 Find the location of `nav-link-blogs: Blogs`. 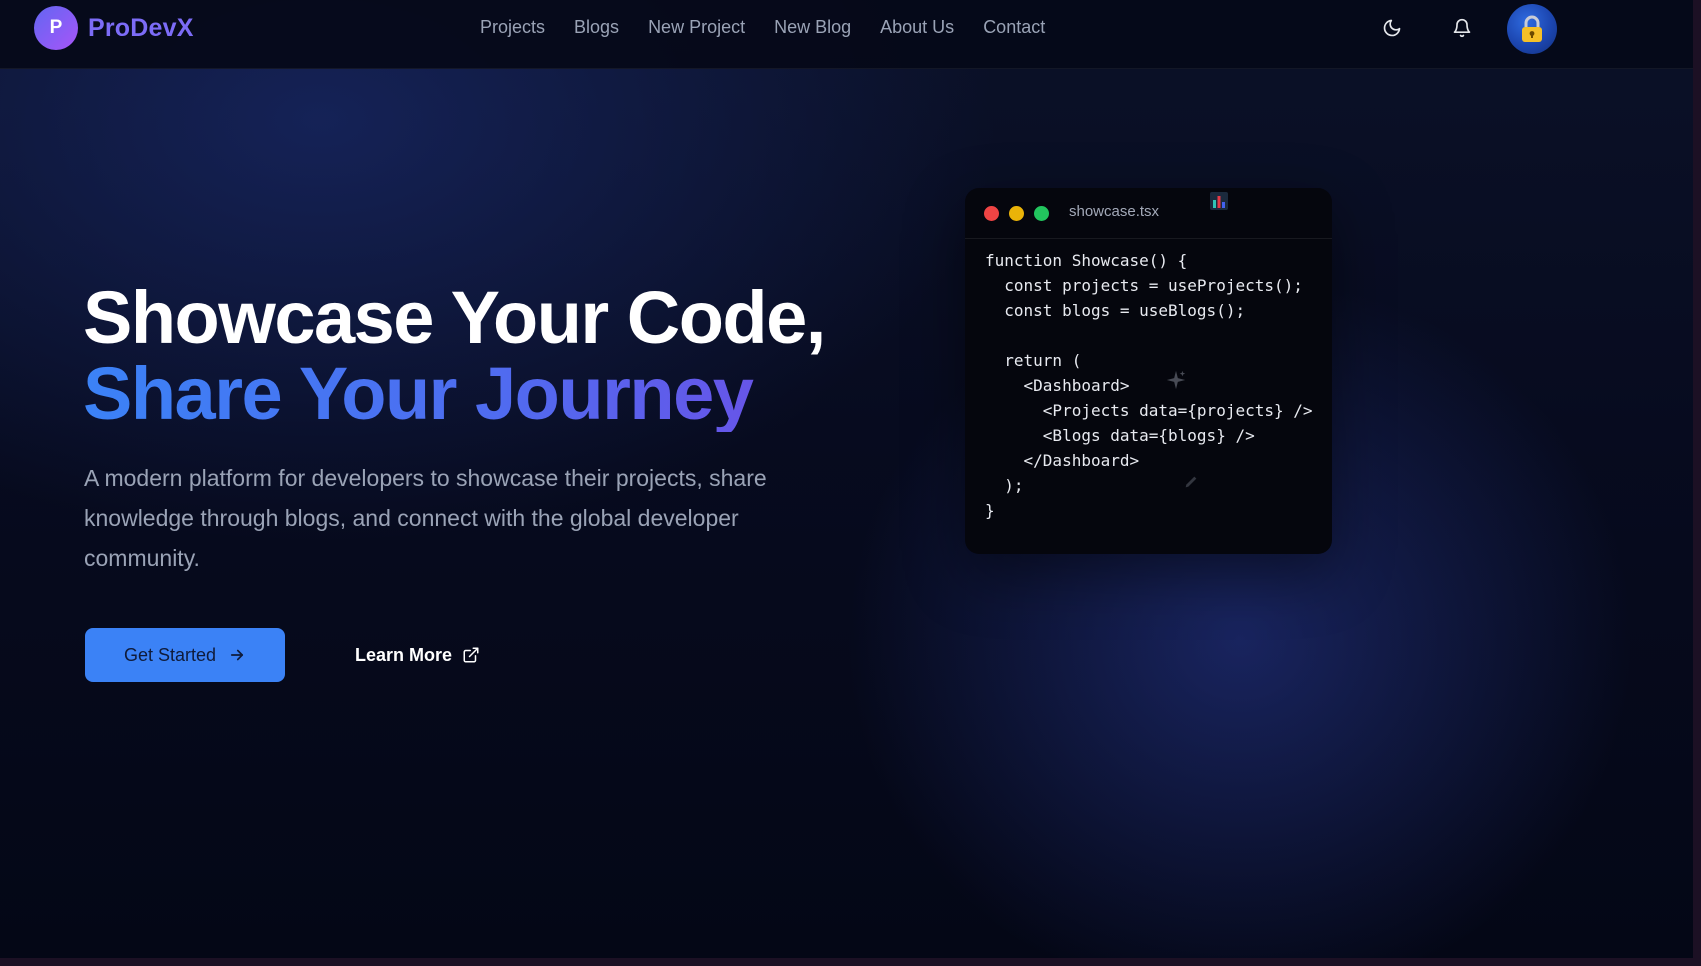

nav-link-blogs: Blogs is located at coordinates (596, 27).